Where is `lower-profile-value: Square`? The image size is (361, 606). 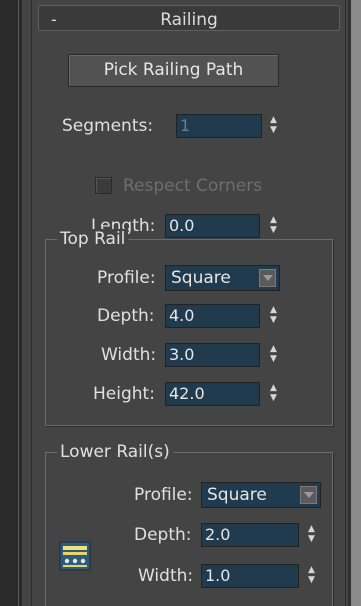 lower-profile-value: Square is located at coordinates (237, 495).